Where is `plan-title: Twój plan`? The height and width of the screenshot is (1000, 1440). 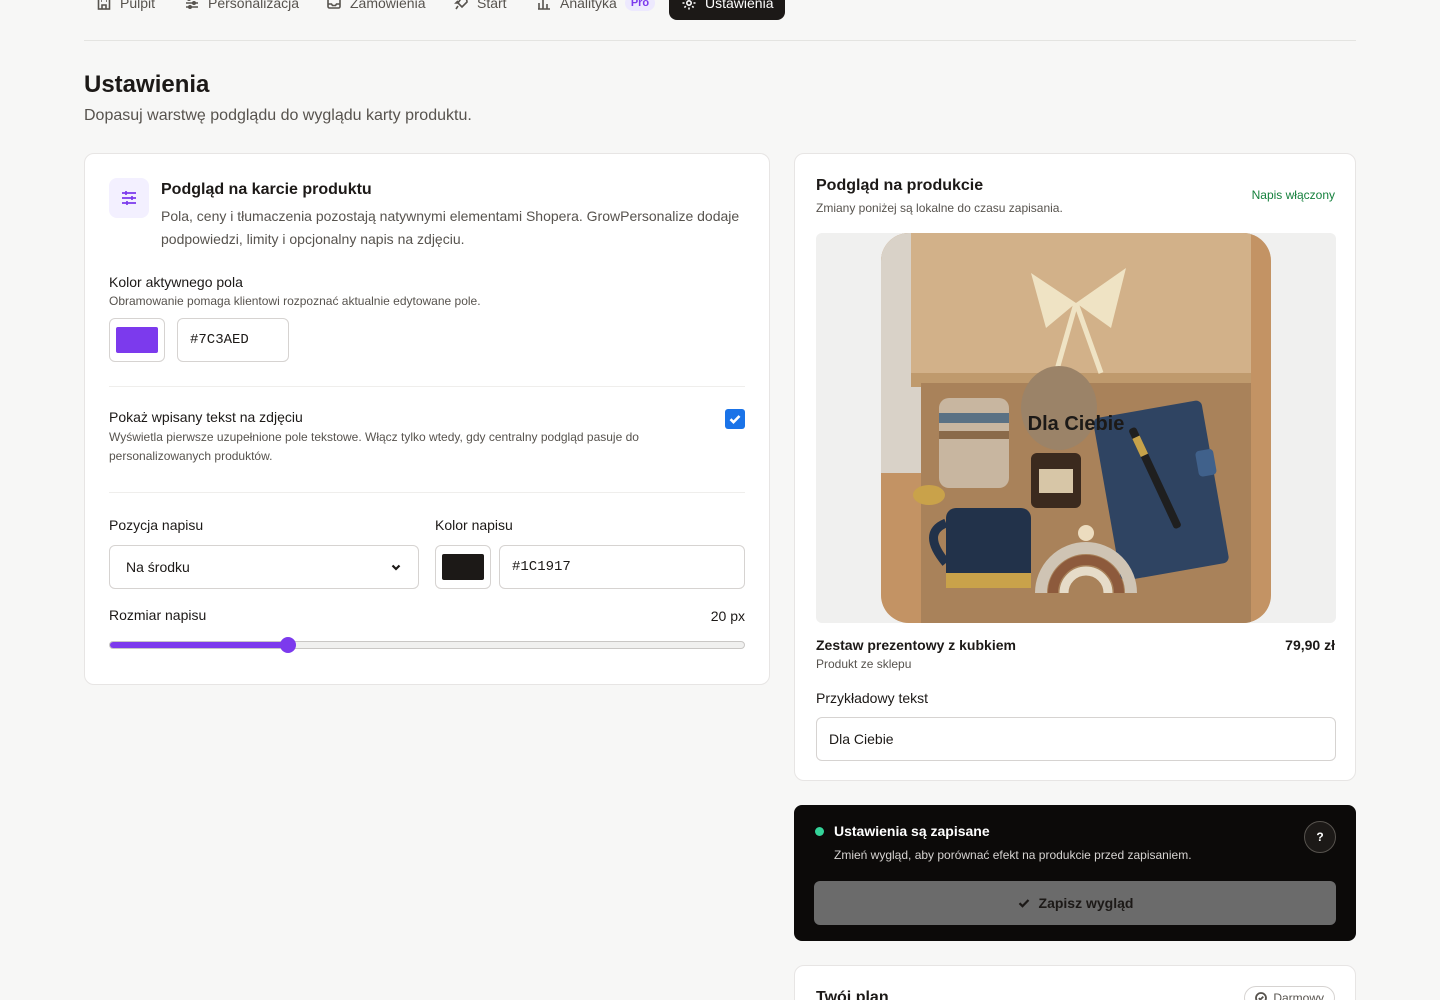 plan-title: Twój plan is located at coordinates (852, 994).